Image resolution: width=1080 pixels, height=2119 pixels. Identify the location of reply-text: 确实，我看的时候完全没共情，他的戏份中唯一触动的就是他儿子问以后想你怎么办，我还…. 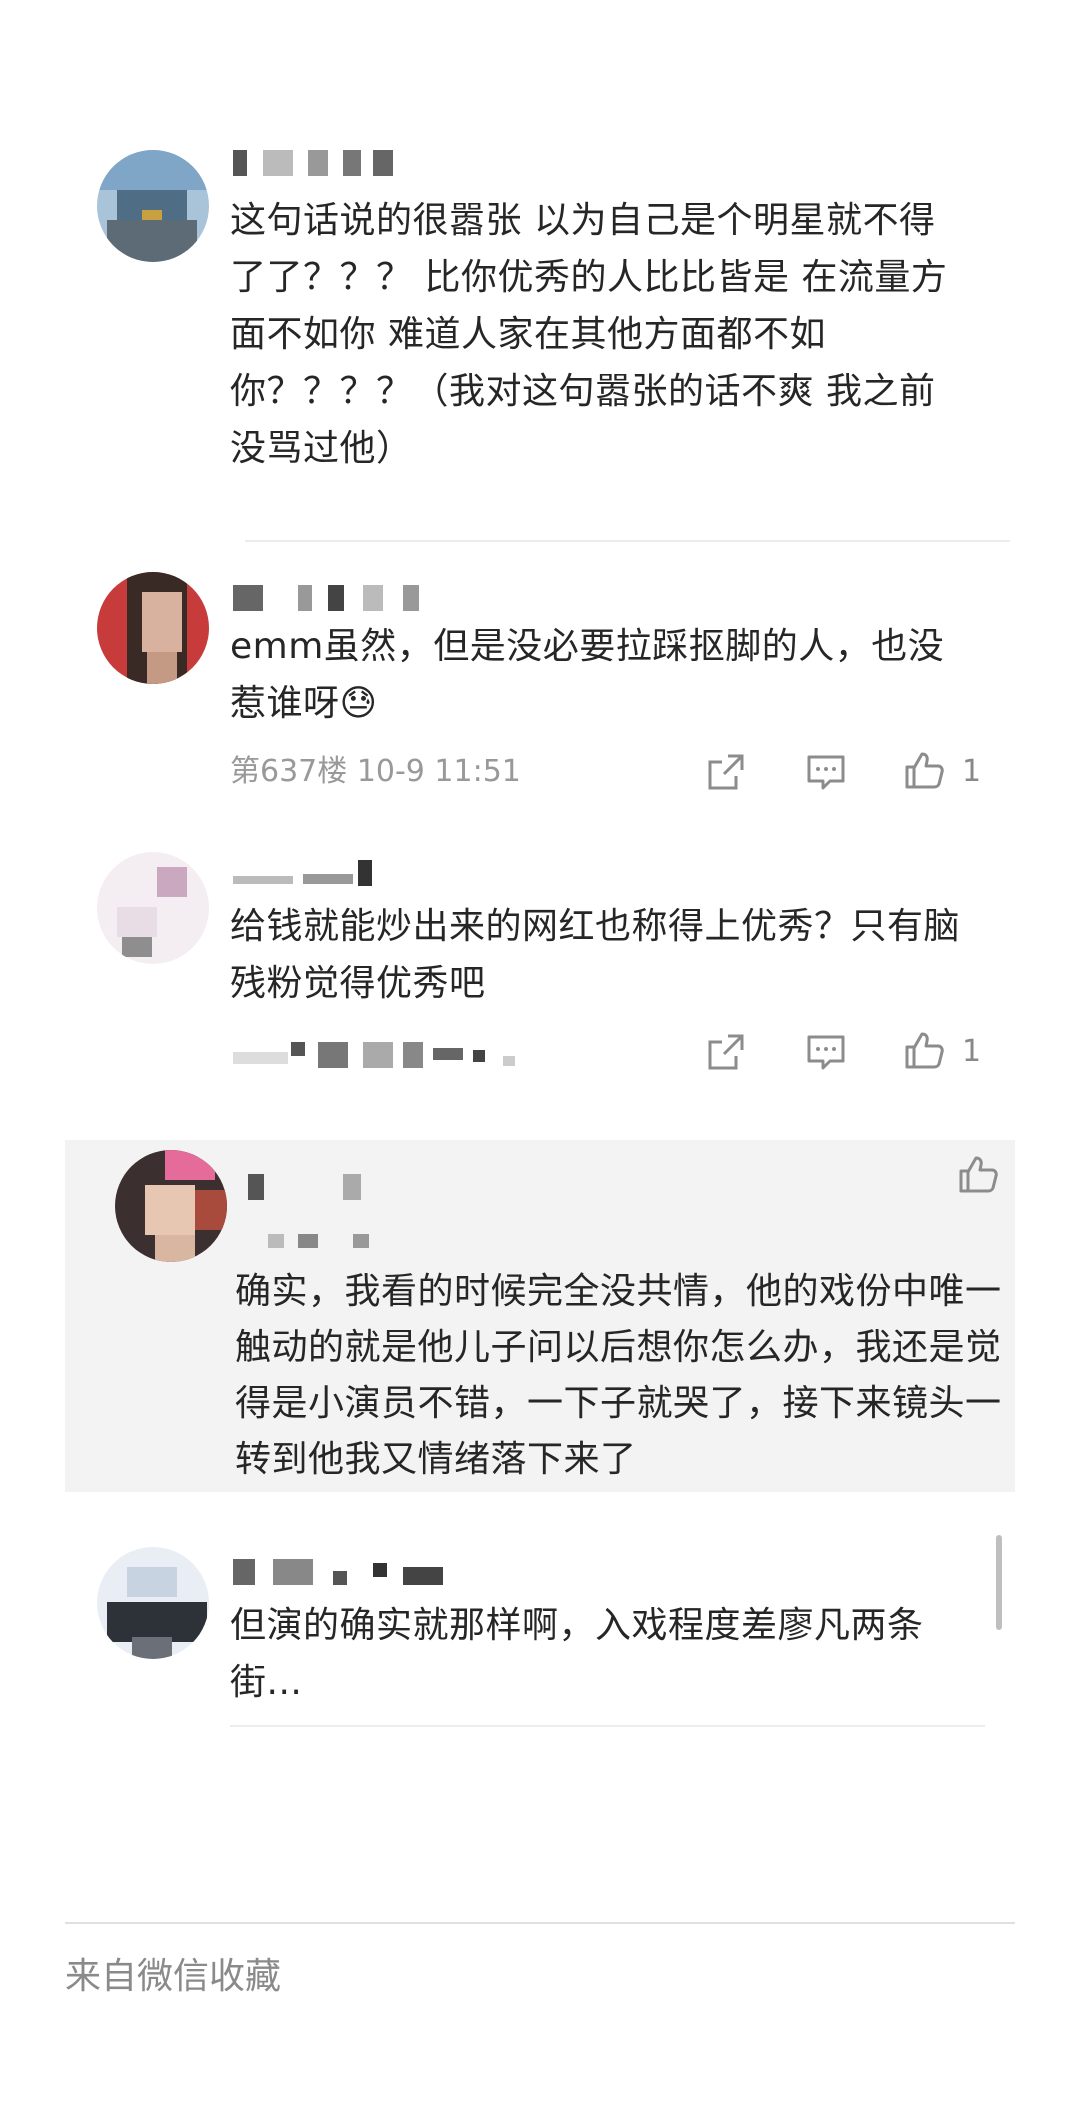
(618, 1375).